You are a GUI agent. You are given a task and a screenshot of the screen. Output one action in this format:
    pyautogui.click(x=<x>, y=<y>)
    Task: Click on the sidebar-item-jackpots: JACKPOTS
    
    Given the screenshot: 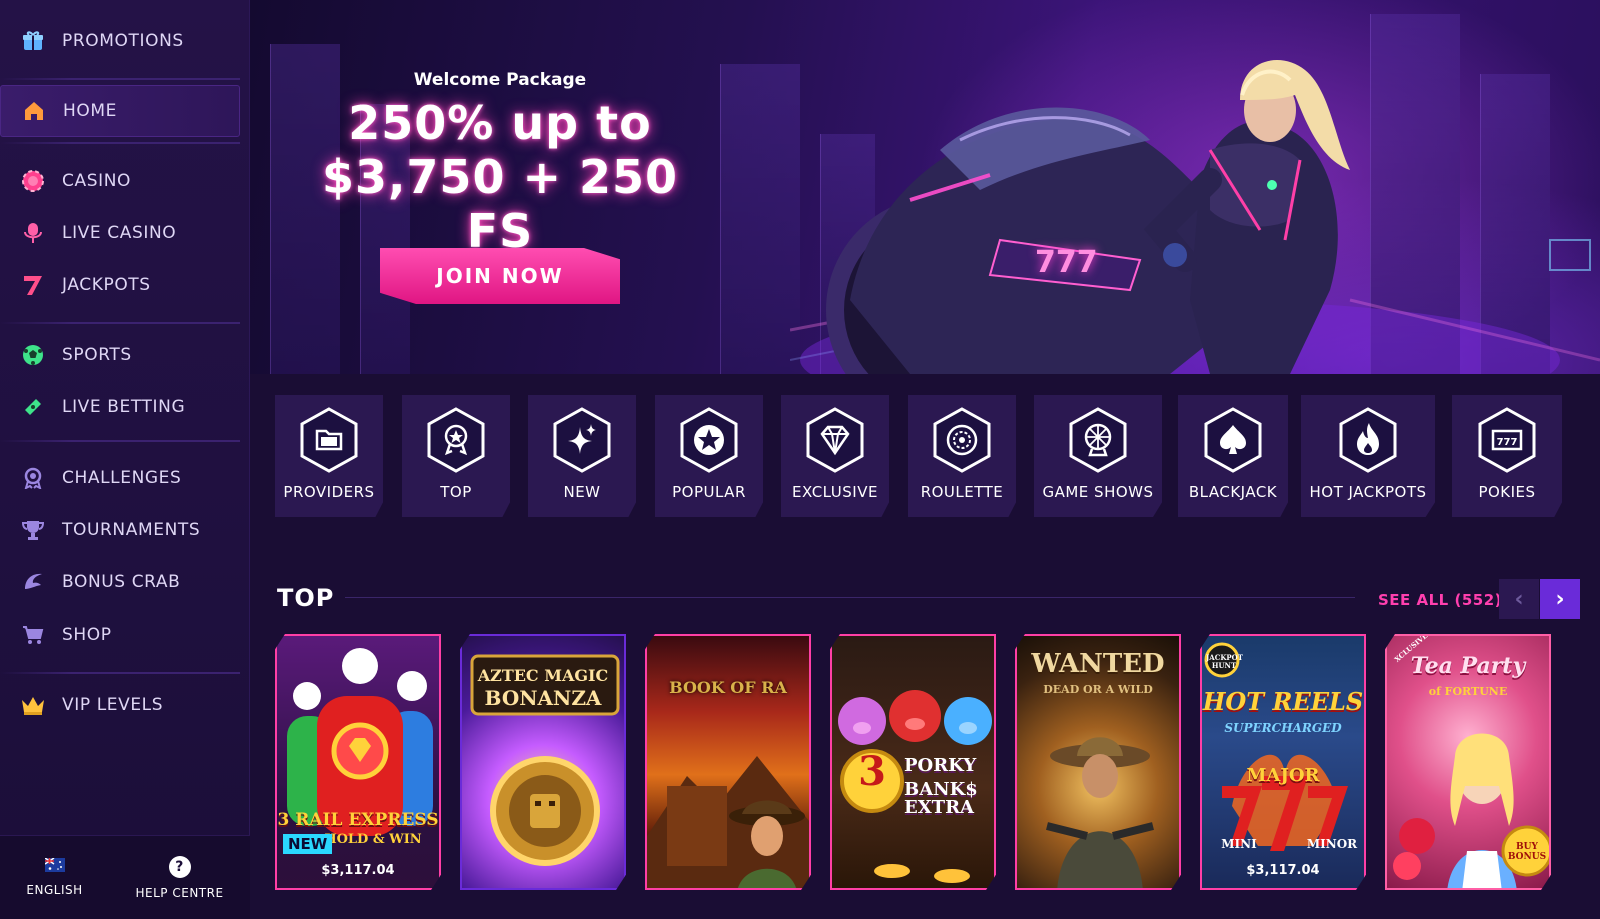 What is the action you would take?
    pyautogui.click(x=120, y=285)
    